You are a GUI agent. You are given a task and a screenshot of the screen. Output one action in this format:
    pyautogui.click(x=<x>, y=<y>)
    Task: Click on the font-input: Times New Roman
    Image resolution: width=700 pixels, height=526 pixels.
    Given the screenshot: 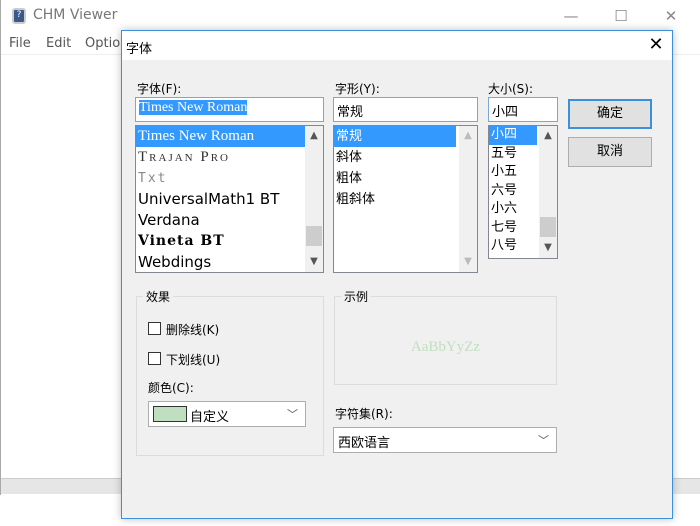 What is the action you would take?
    pyautogui.click(x=229, y=109)
    